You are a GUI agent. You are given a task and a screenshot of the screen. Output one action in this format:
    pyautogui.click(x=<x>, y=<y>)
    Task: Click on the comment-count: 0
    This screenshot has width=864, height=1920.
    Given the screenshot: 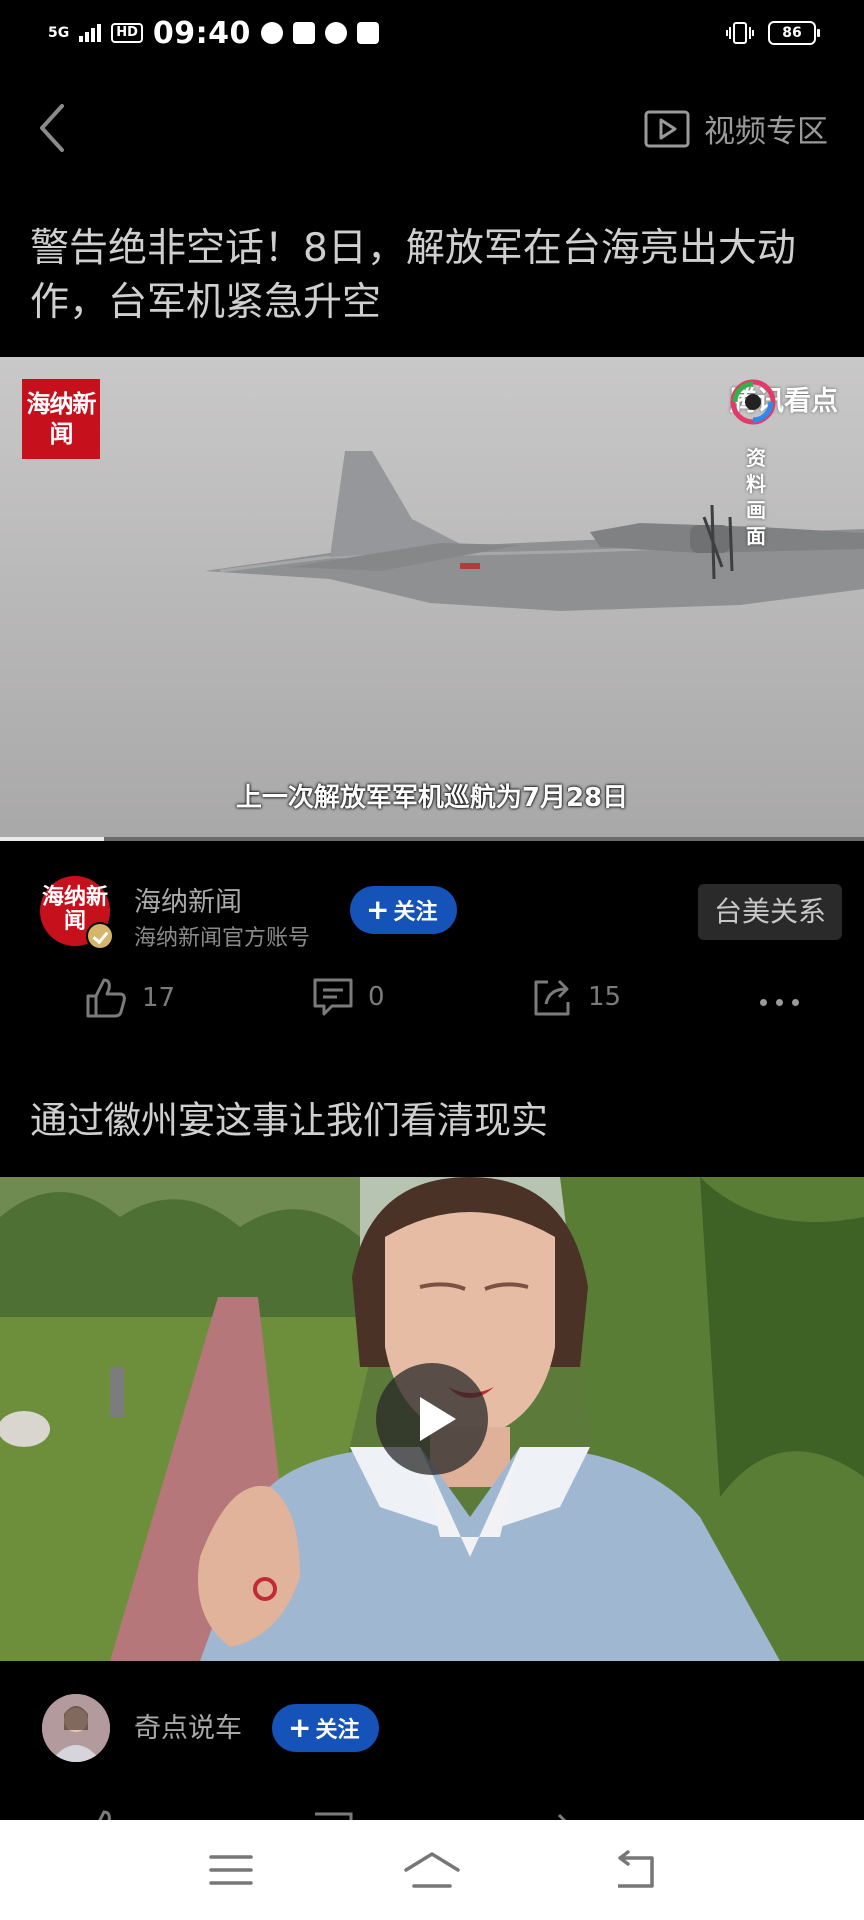 What is the action you would take?
    pyautogui.click(x=376, y=997)
    